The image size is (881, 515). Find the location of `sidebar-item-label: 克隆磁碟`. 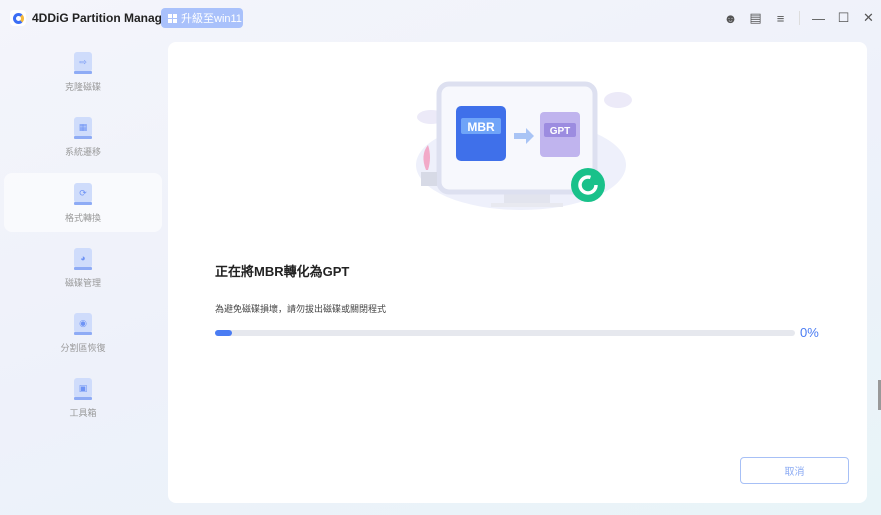

sidebar-item-label: 克隆磁碟 is located at coordinates (82, 87).